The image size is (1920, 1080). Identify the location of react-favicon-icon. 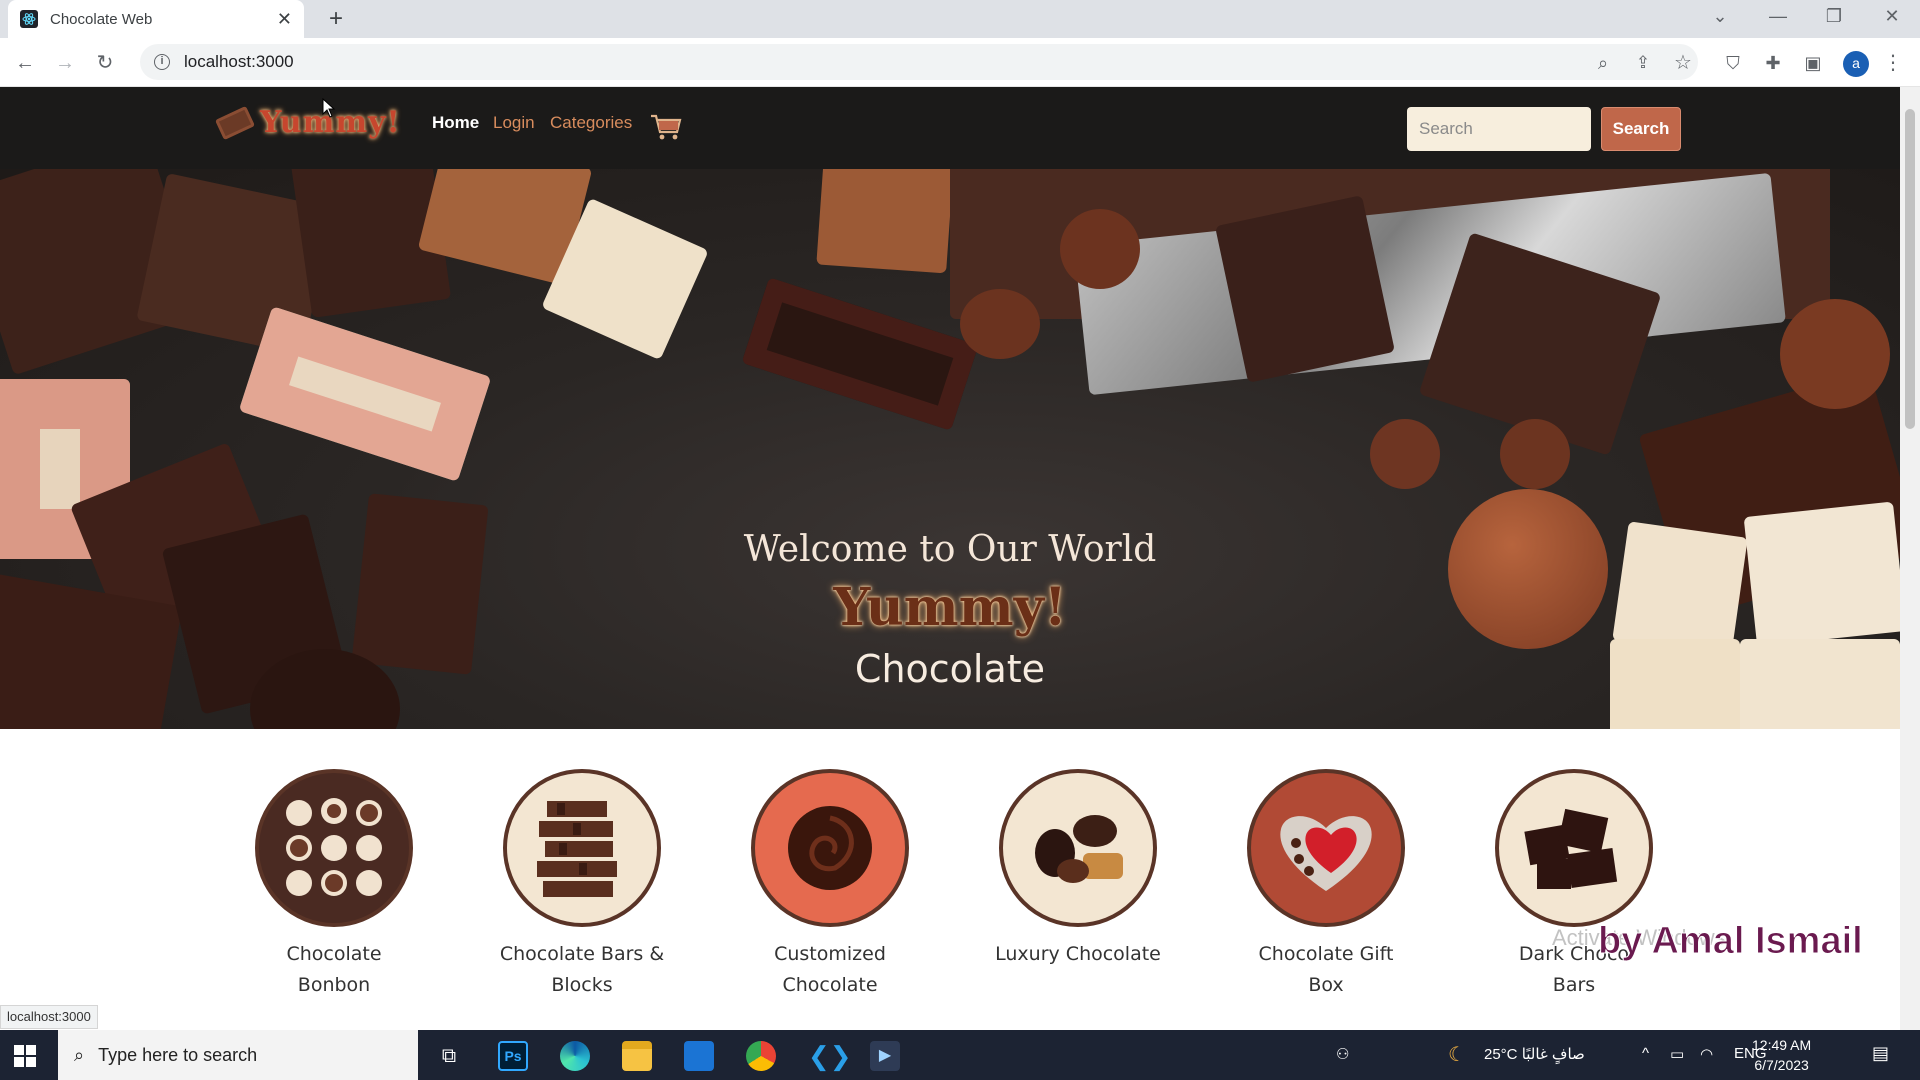
(29, 19).